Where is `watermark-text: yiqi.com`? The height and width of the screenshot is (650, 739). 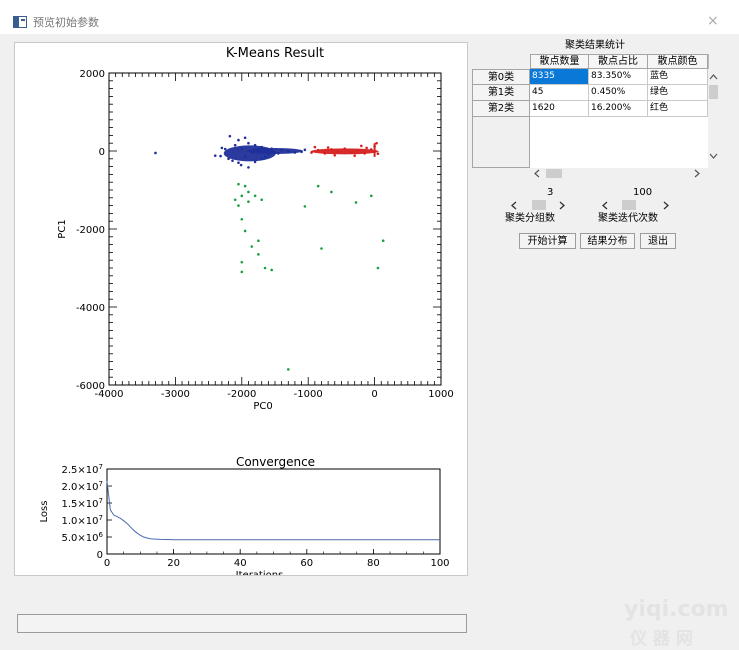
watermark-text: yiqi.com is located at coordinates (676, 609).